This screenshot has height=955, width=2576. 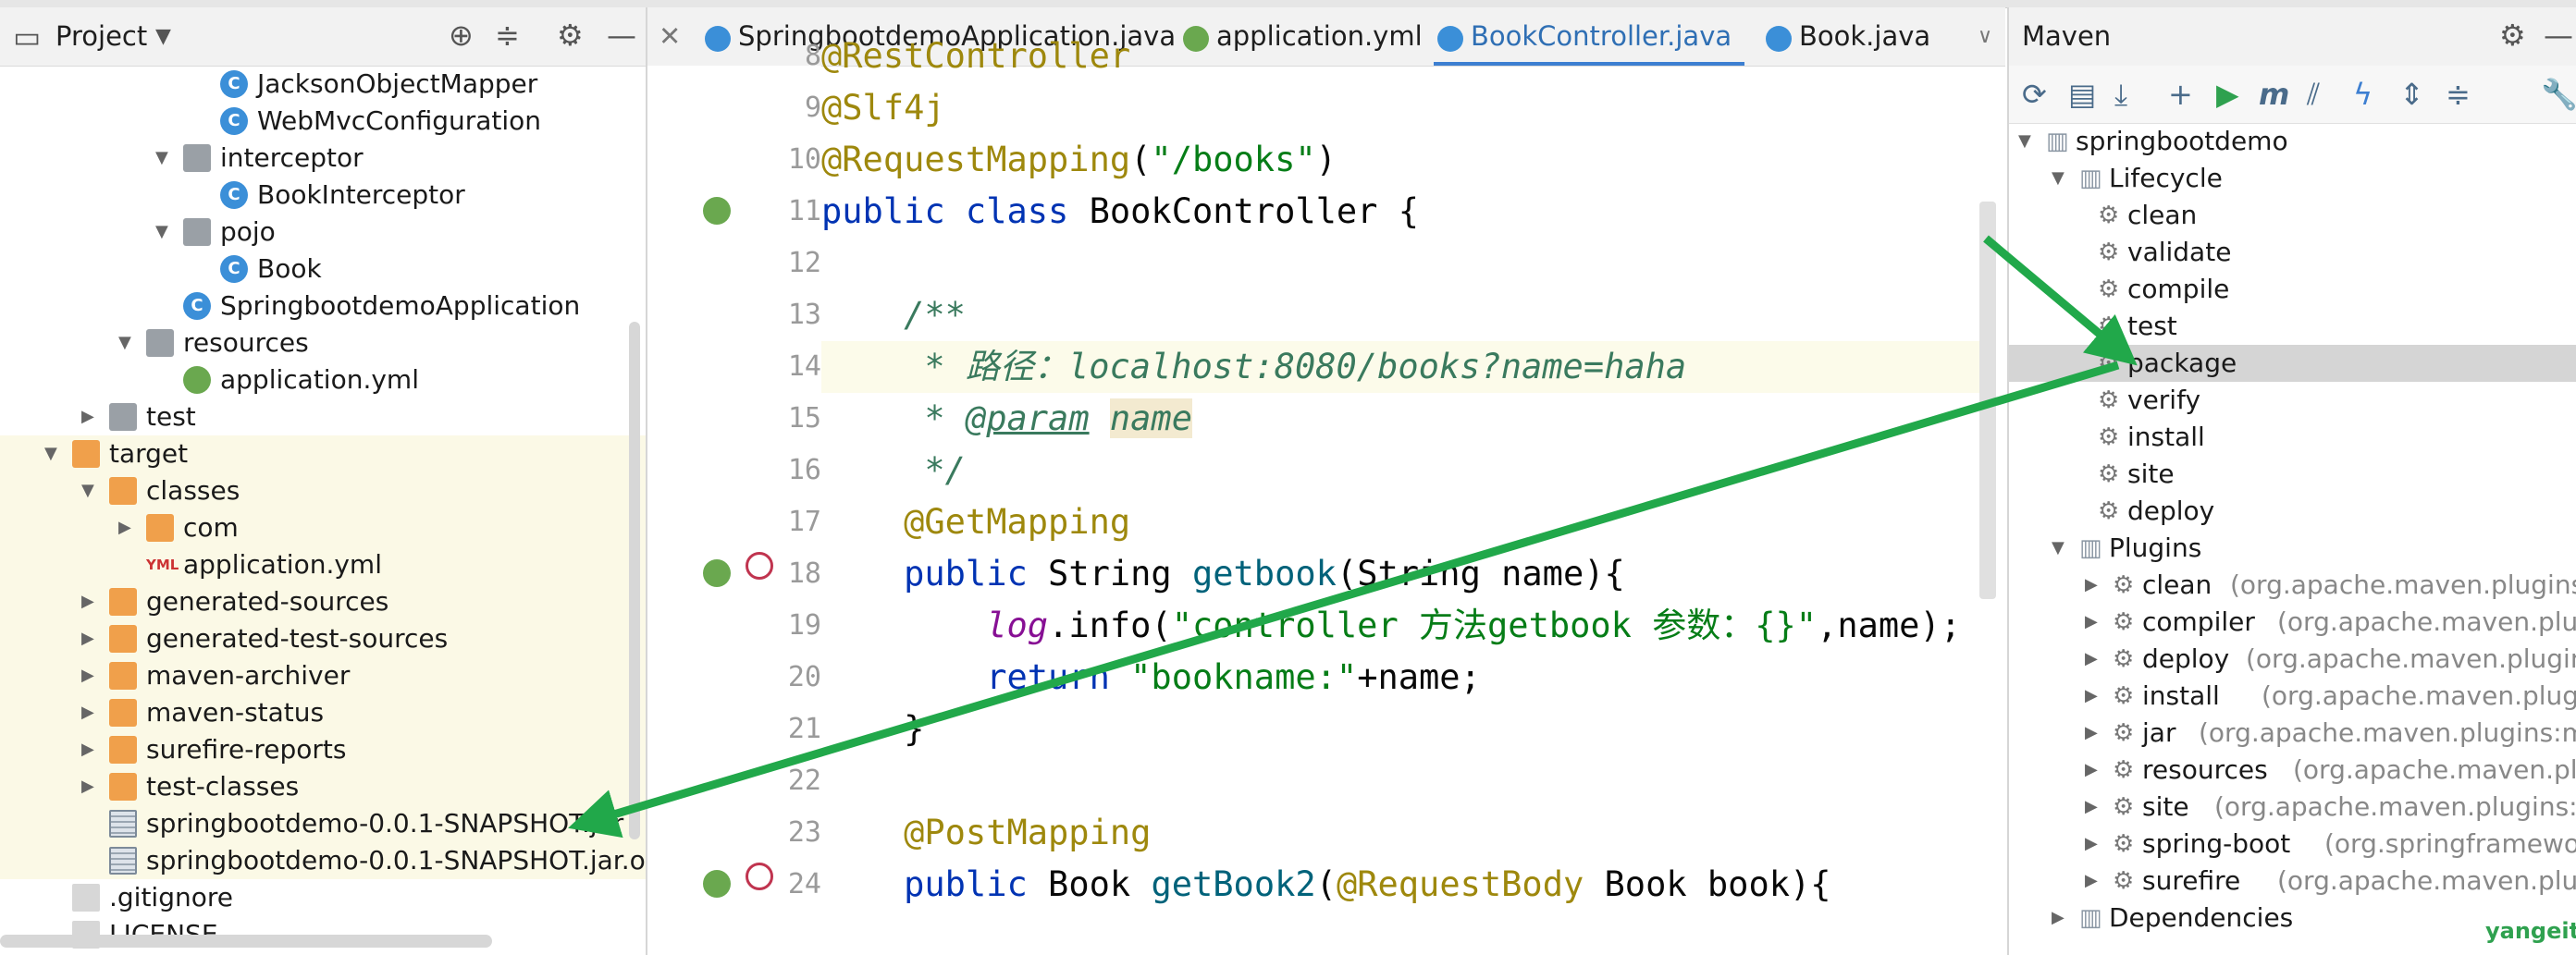 What do you see at coordinates (1404, 212) in the screenshot?
I see `code-line: public class BookController {` at bounding box center [1404, 212].